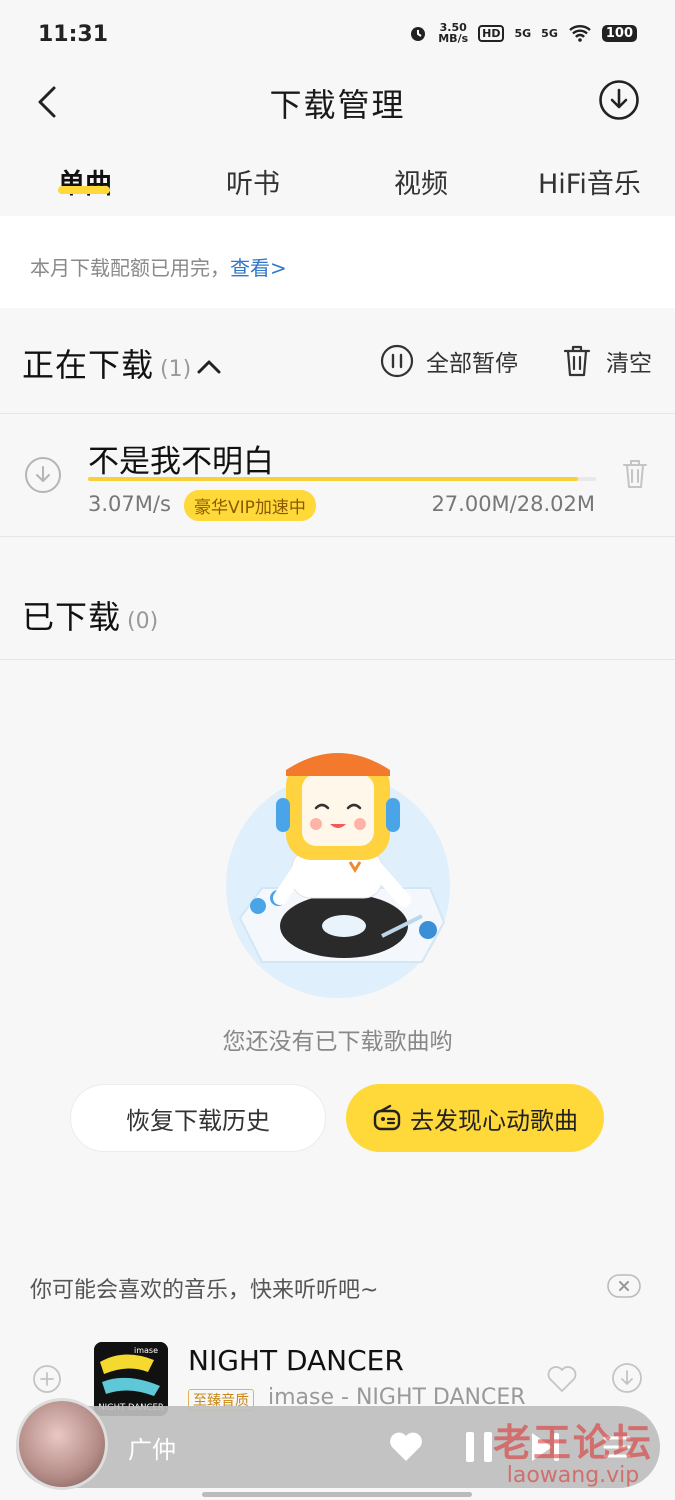 The height and width of the screenshot is (1500, 675). Describe the element at coordinates (589, 181) in the screenshot. I see `tab-hifi: HiFi音乐` at that location.